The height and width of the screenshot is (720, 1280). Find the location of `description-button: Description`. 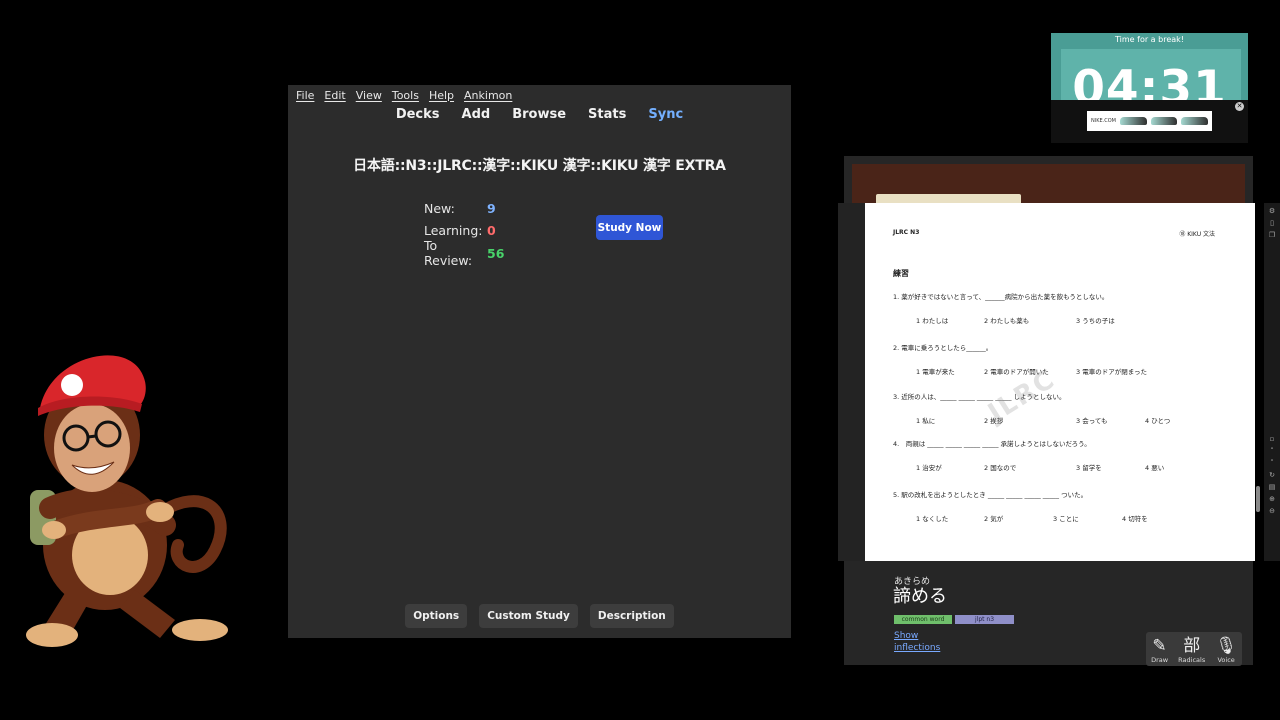

description-button: Description is located at coordinates (631, 616).